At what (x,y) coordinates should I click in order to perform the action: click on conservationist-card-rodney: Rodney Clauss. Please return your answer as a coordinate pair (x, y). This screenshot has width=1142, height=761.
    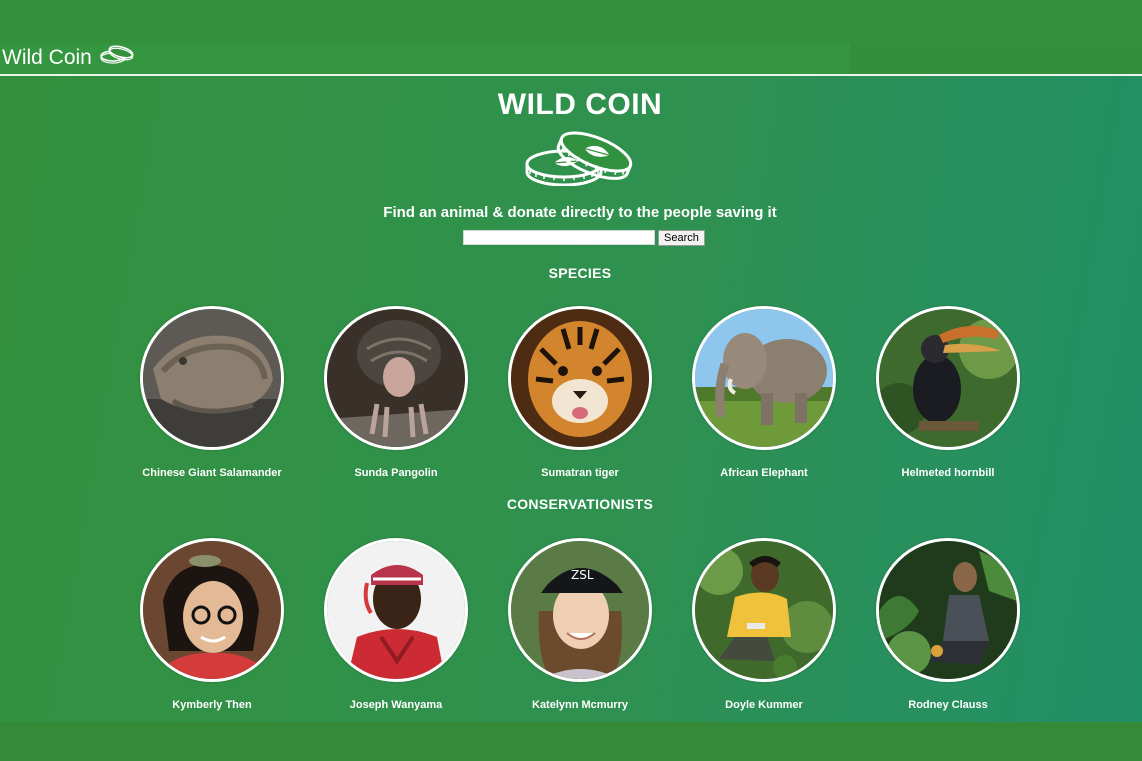
    Looking at the image, I should click on (948, 624).